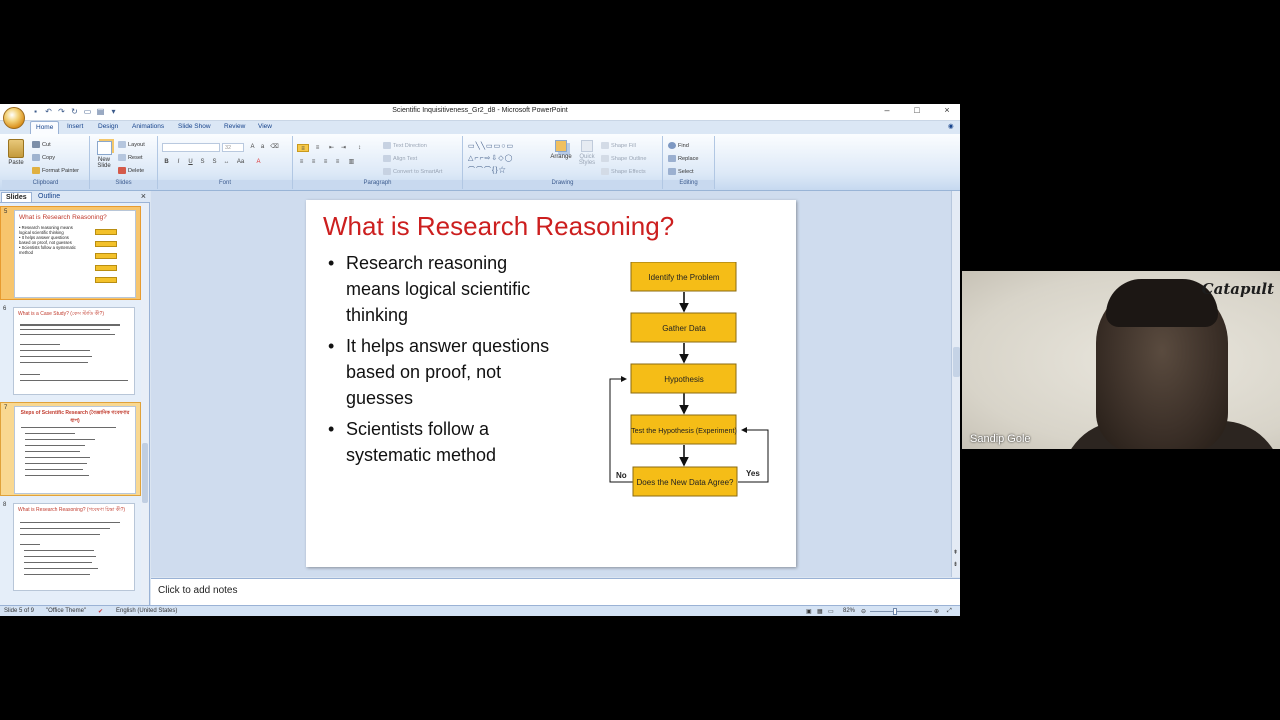  I want to click on text-direction-button: Text Direction, so click(405, 145).